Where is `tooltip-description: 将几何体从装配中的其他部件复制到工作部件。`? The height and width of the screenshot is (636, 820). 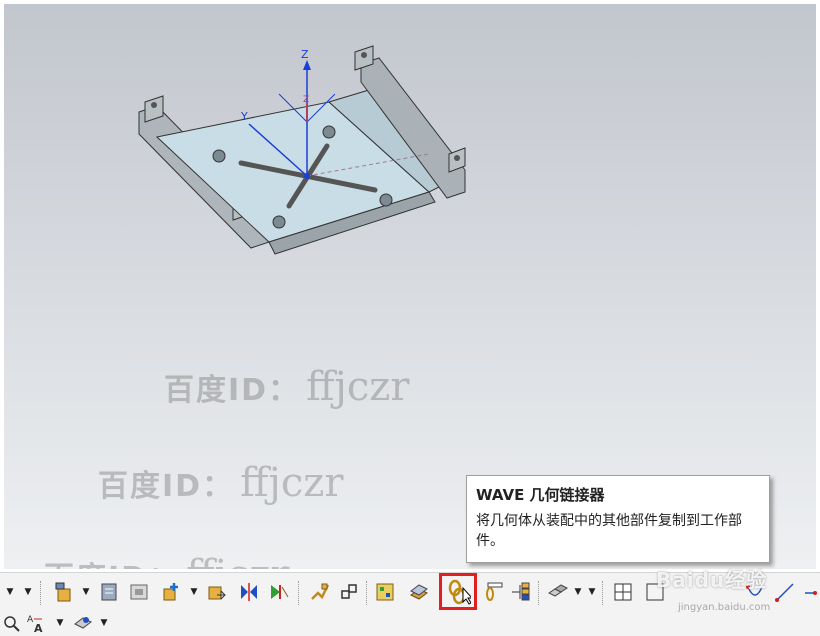 tooltip-description: 将几何体从装配中的其他部件复制到工作部件。 is located at coordinates (609, 531).